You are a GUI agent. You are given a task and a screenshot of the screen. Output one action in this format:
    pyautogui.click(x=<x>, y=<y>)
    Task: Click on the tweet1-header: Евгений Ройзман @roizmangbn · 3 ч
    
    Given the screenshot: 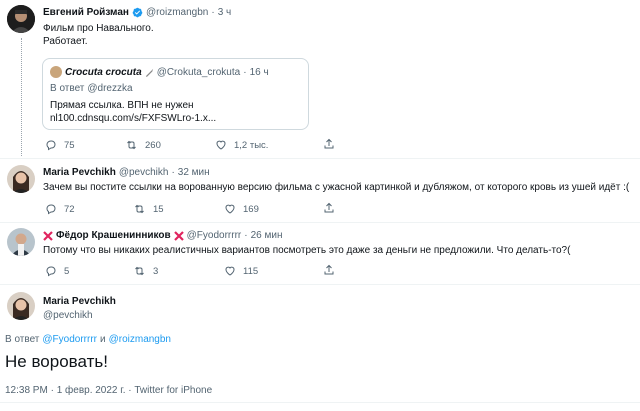 What is the action you would take?
    pyautogui.click(x=138, y=12)
    